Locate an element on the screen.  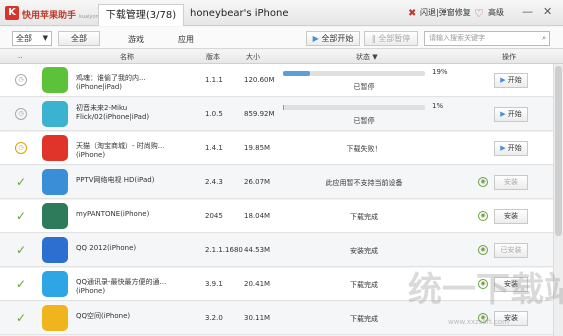
app-logo: K is located at coordinates (12, 13).